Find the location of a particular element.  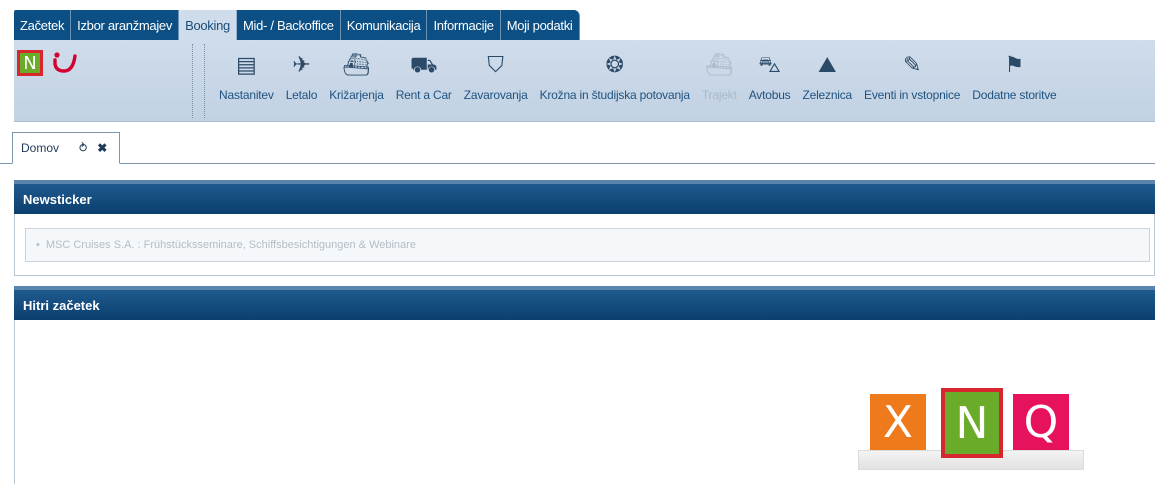

x-logo: X is located at coordinates (898, 422).